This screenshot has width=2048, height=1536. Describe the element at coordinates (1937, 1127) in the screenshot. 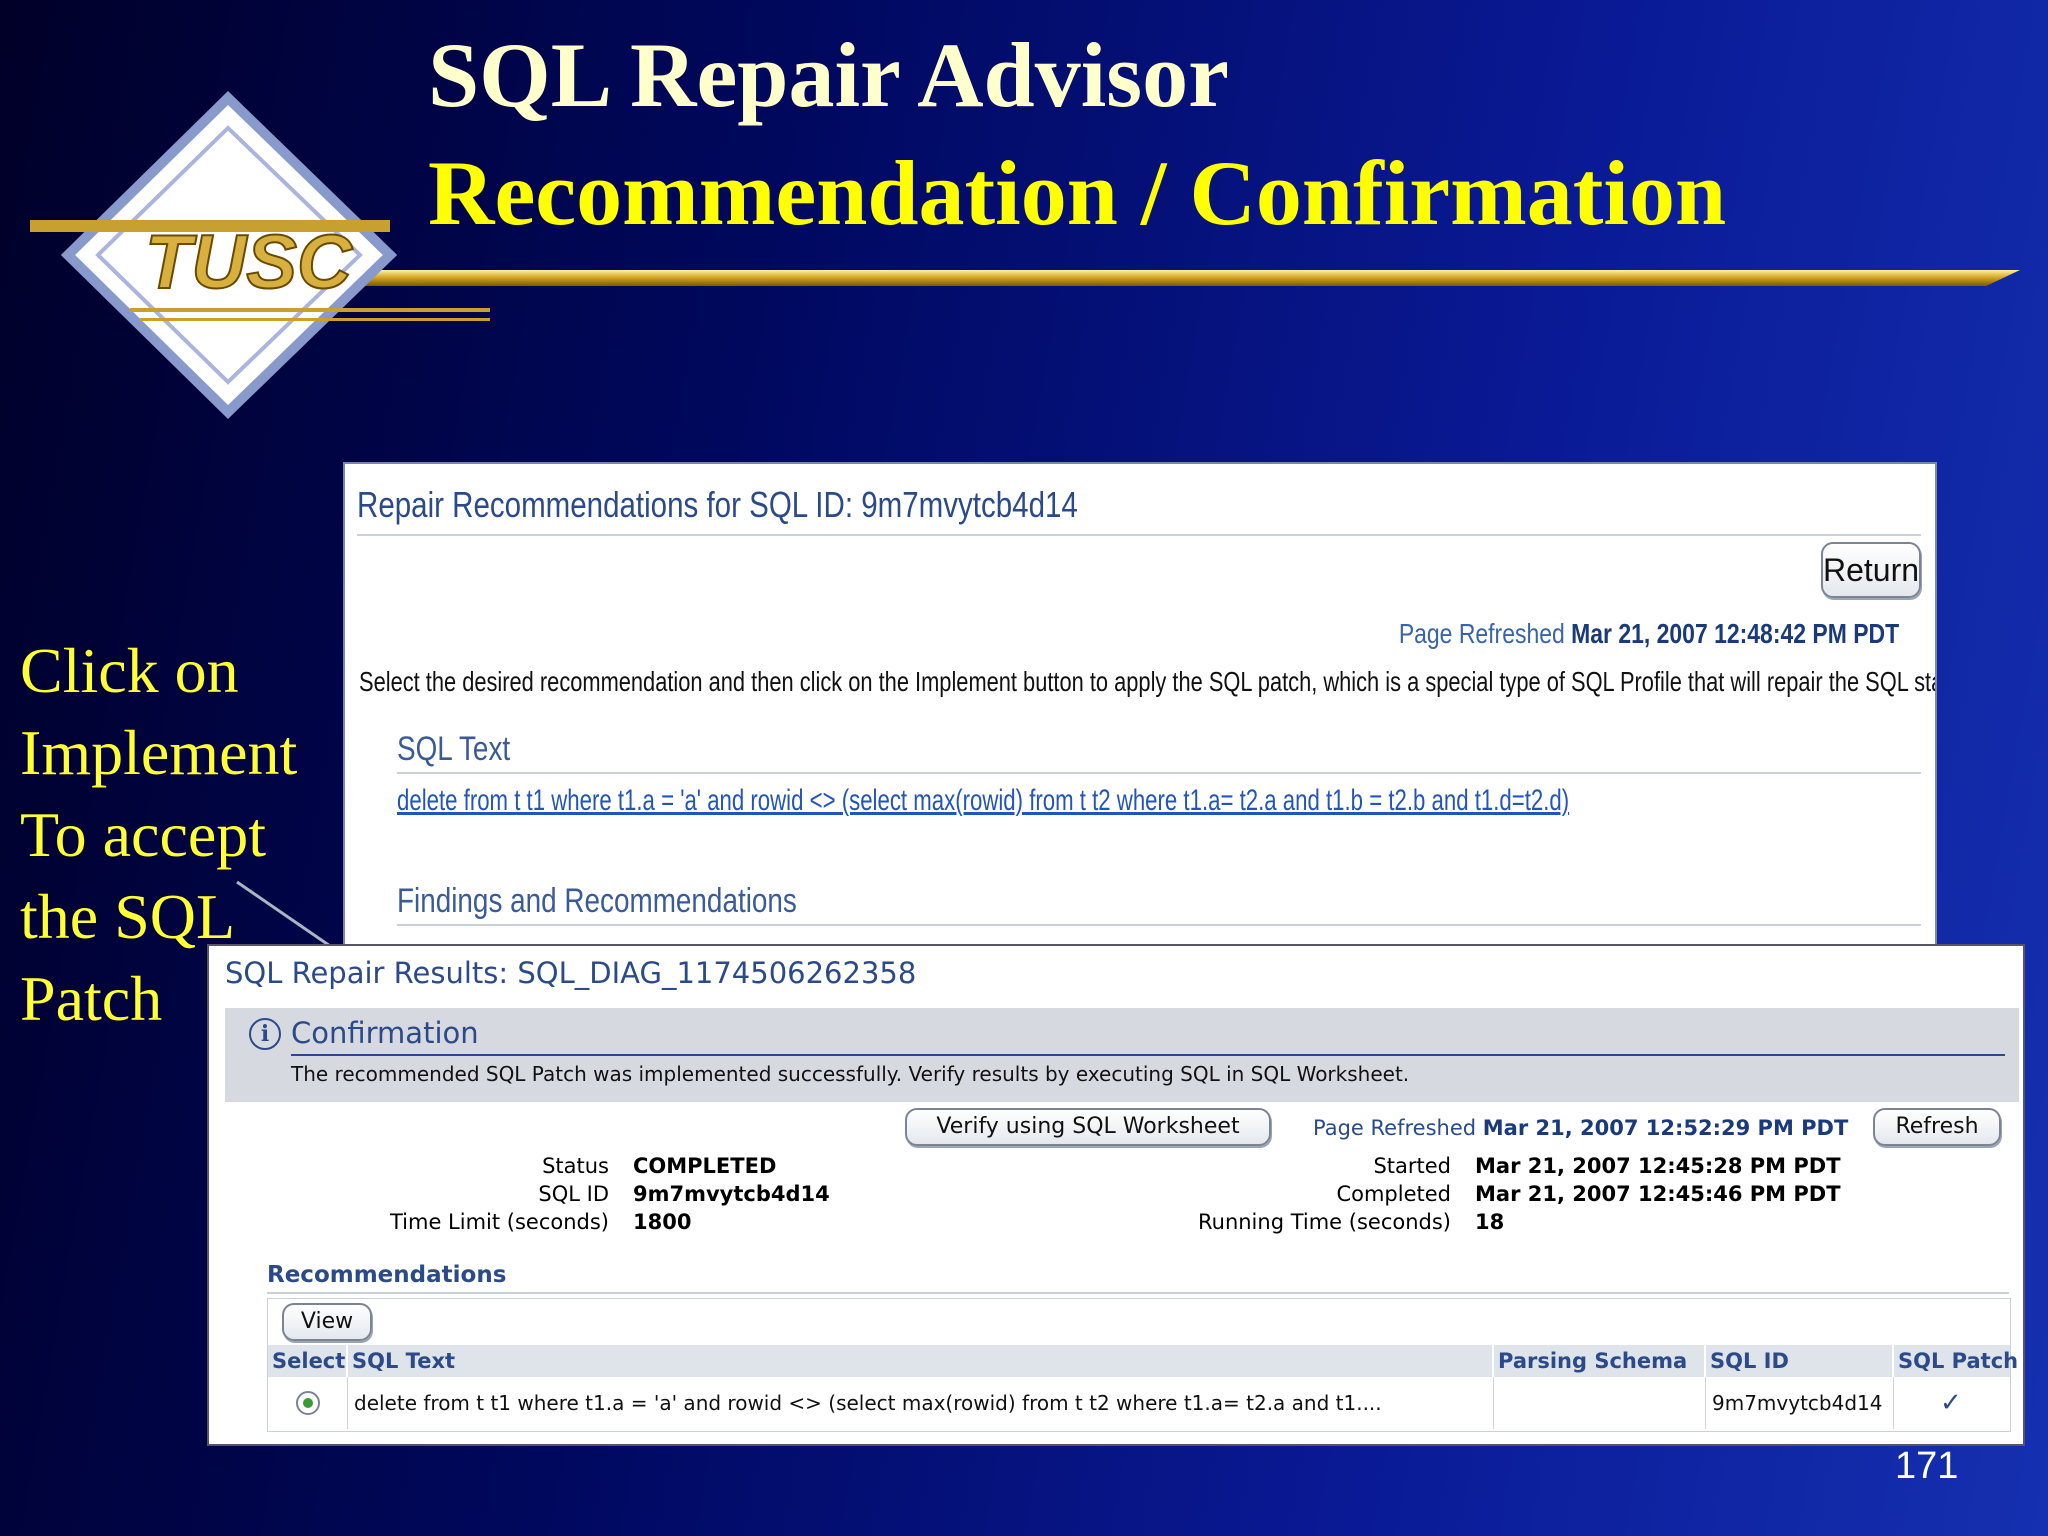

I see `refresh-button: Refresh` at that location.